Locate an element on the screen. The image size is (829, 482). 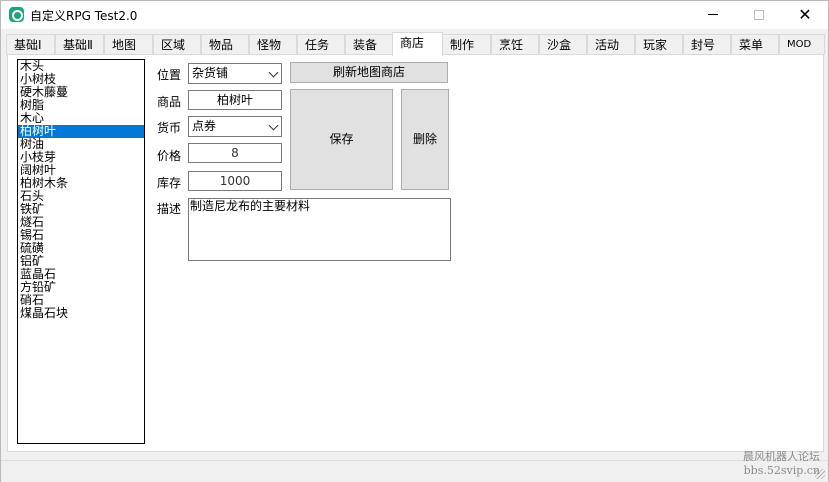
minimize-icon is located at coordinates (713, 14).